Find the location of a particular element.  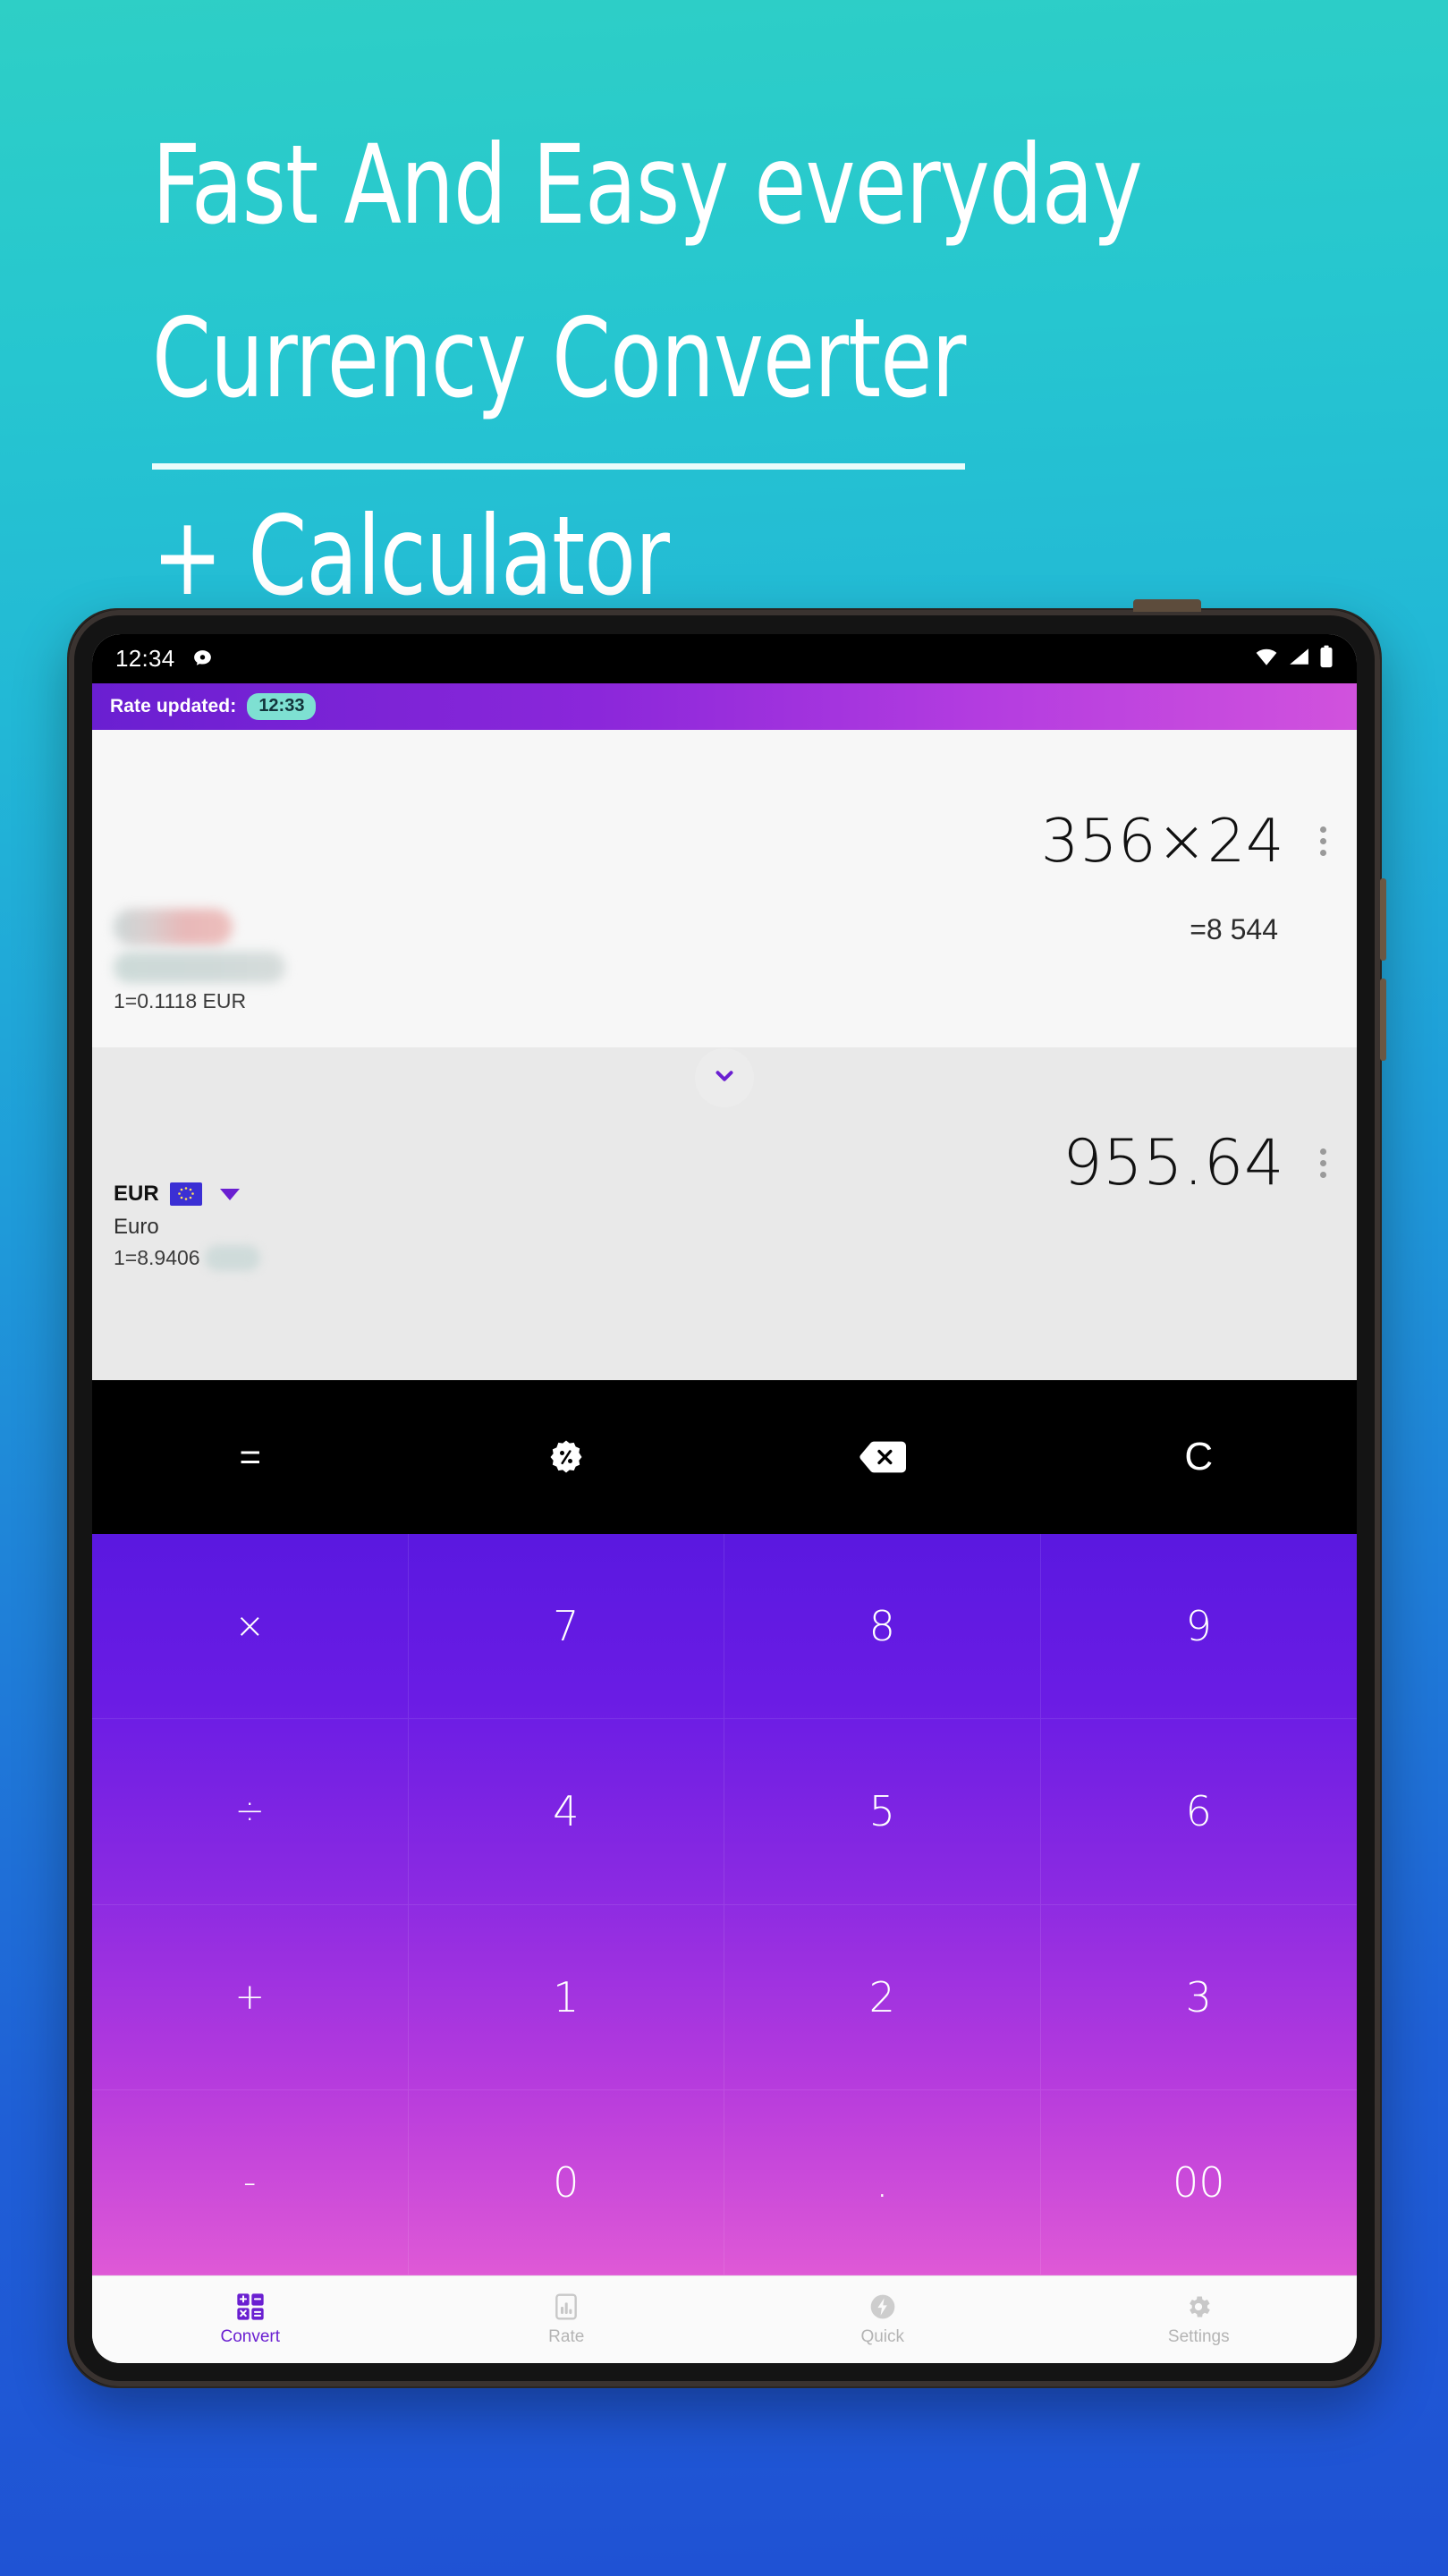

nav-label-quick: Quick is located at coordinates (882, 2336).